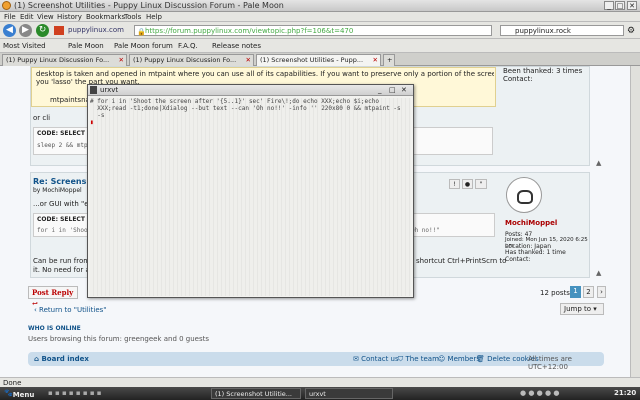 The width and height of the screenshot is (640, 400). What do you see at coordinates (631, 31) in the screenshot?
I see `settings-icon: ⚙` at bounding box center [631, 31].